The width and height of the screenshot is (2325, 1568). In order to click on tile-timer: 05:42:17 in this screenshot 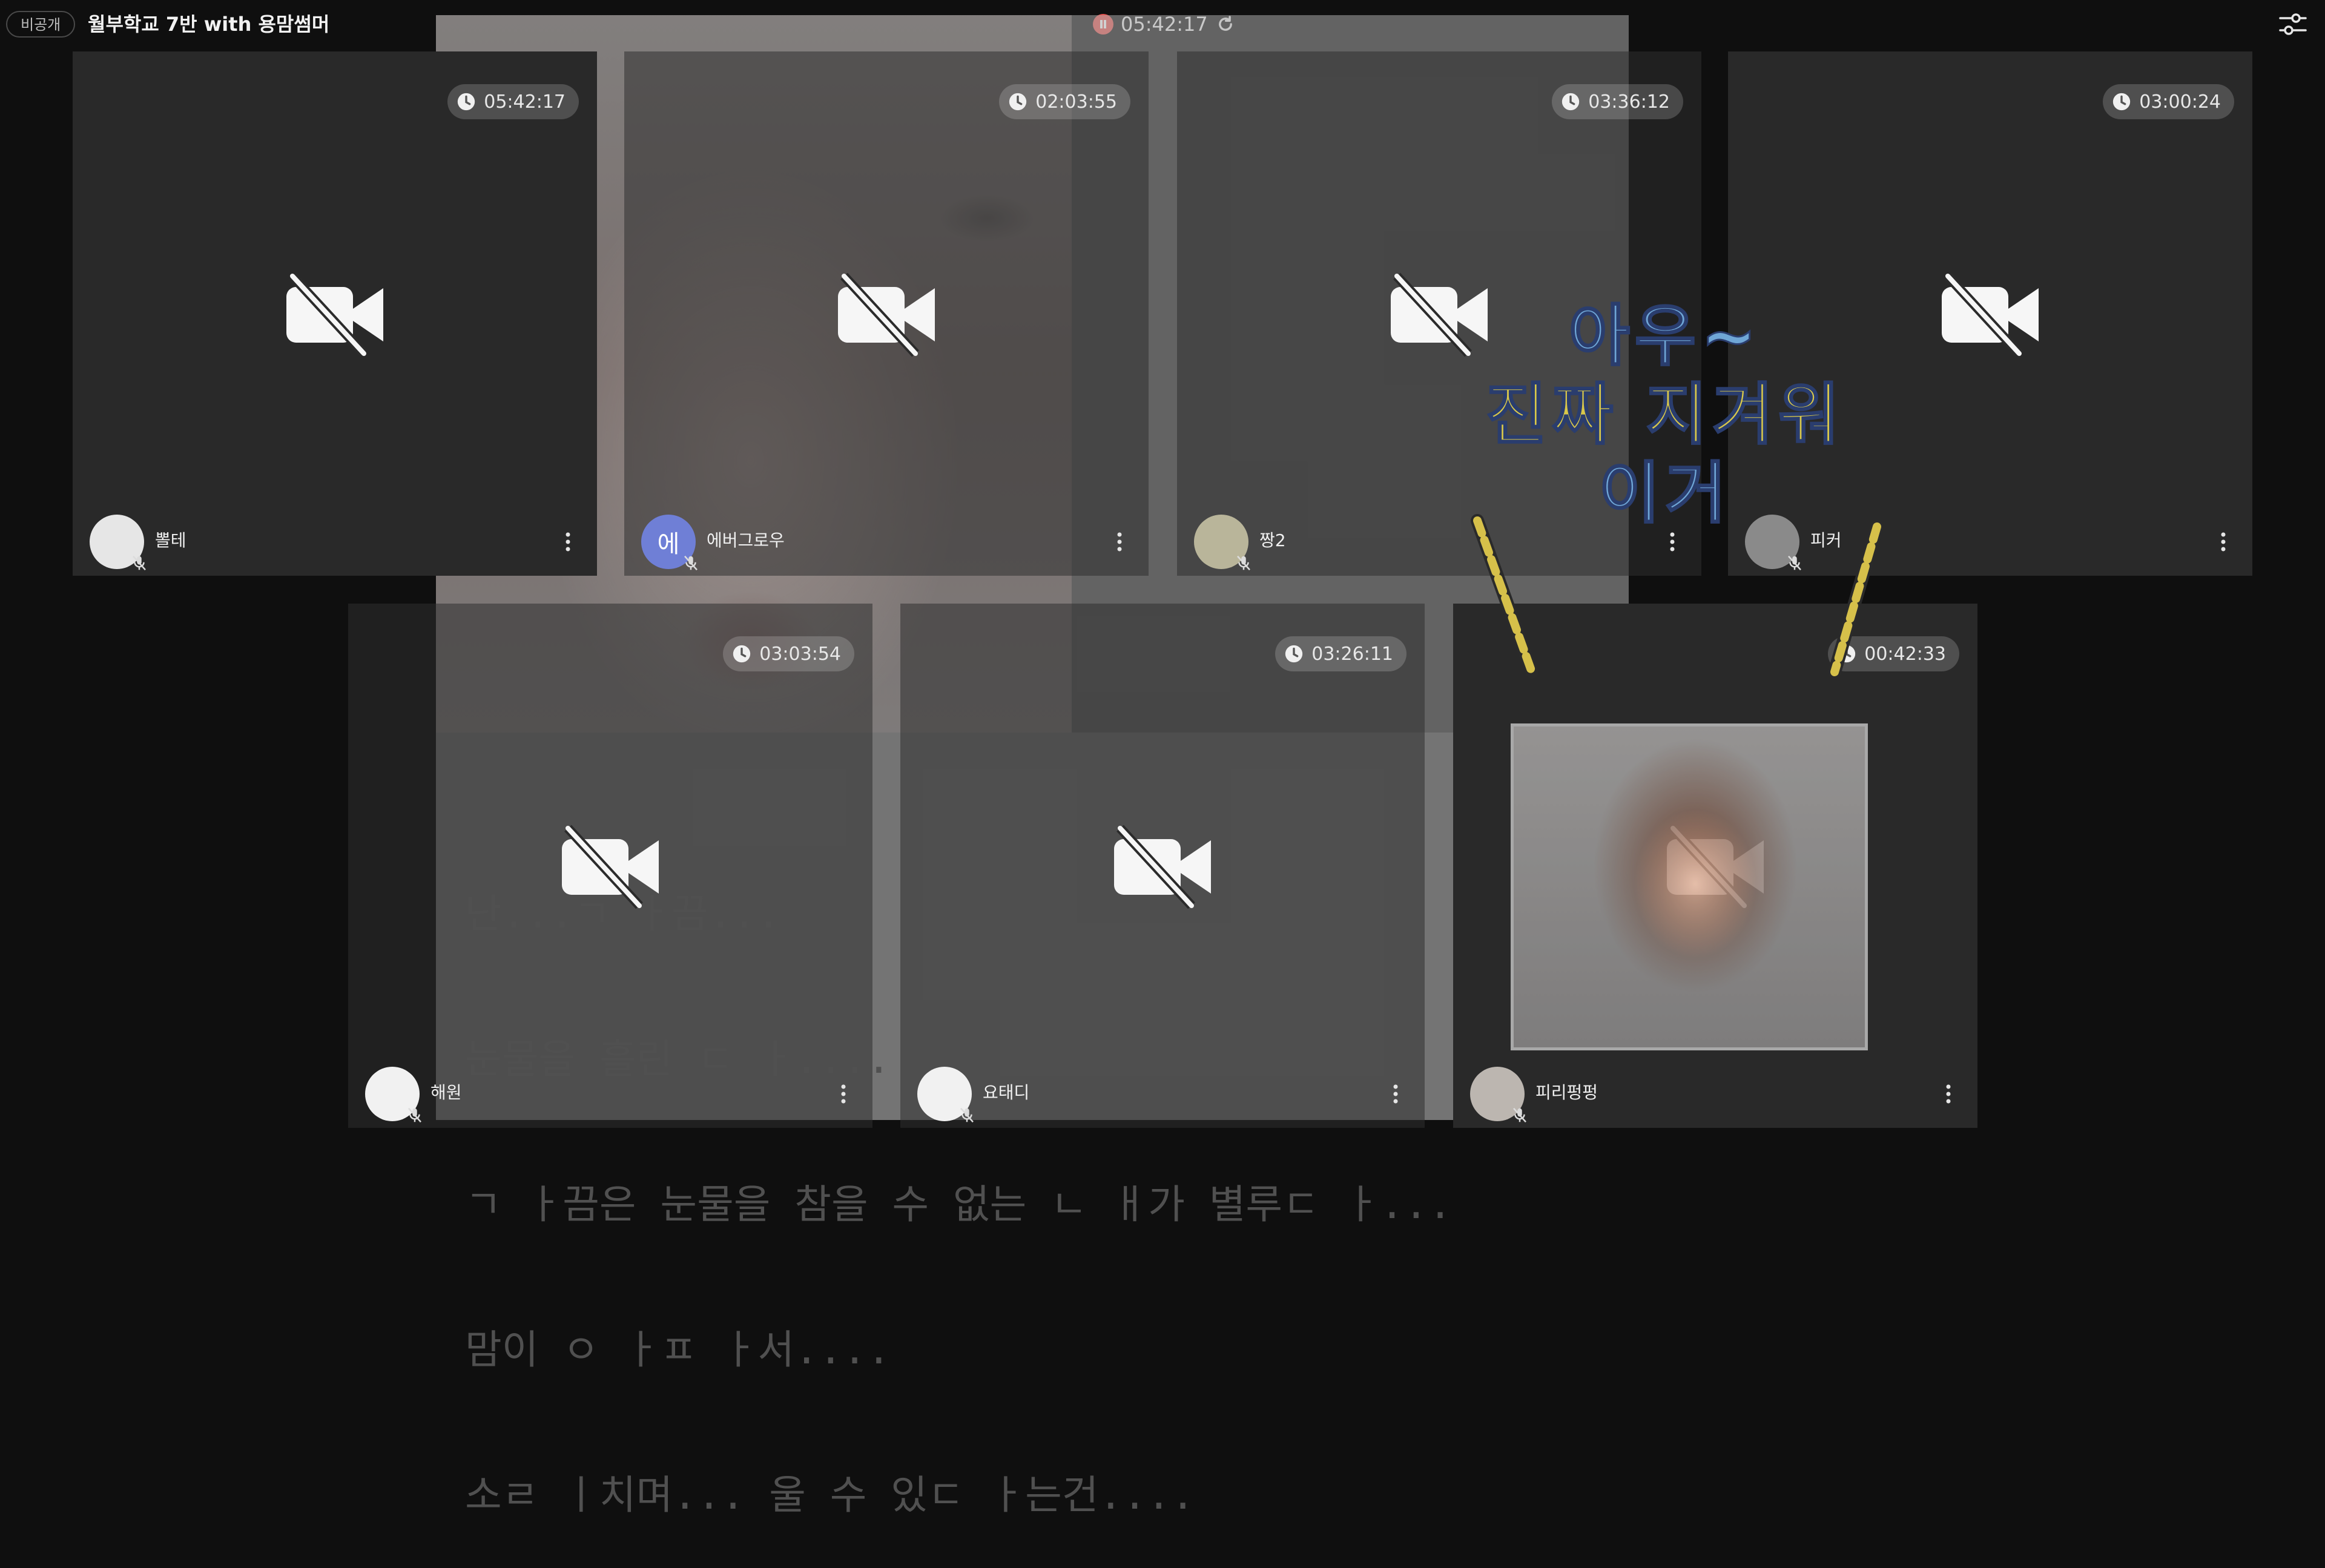, I will do `click(513, 101)`.